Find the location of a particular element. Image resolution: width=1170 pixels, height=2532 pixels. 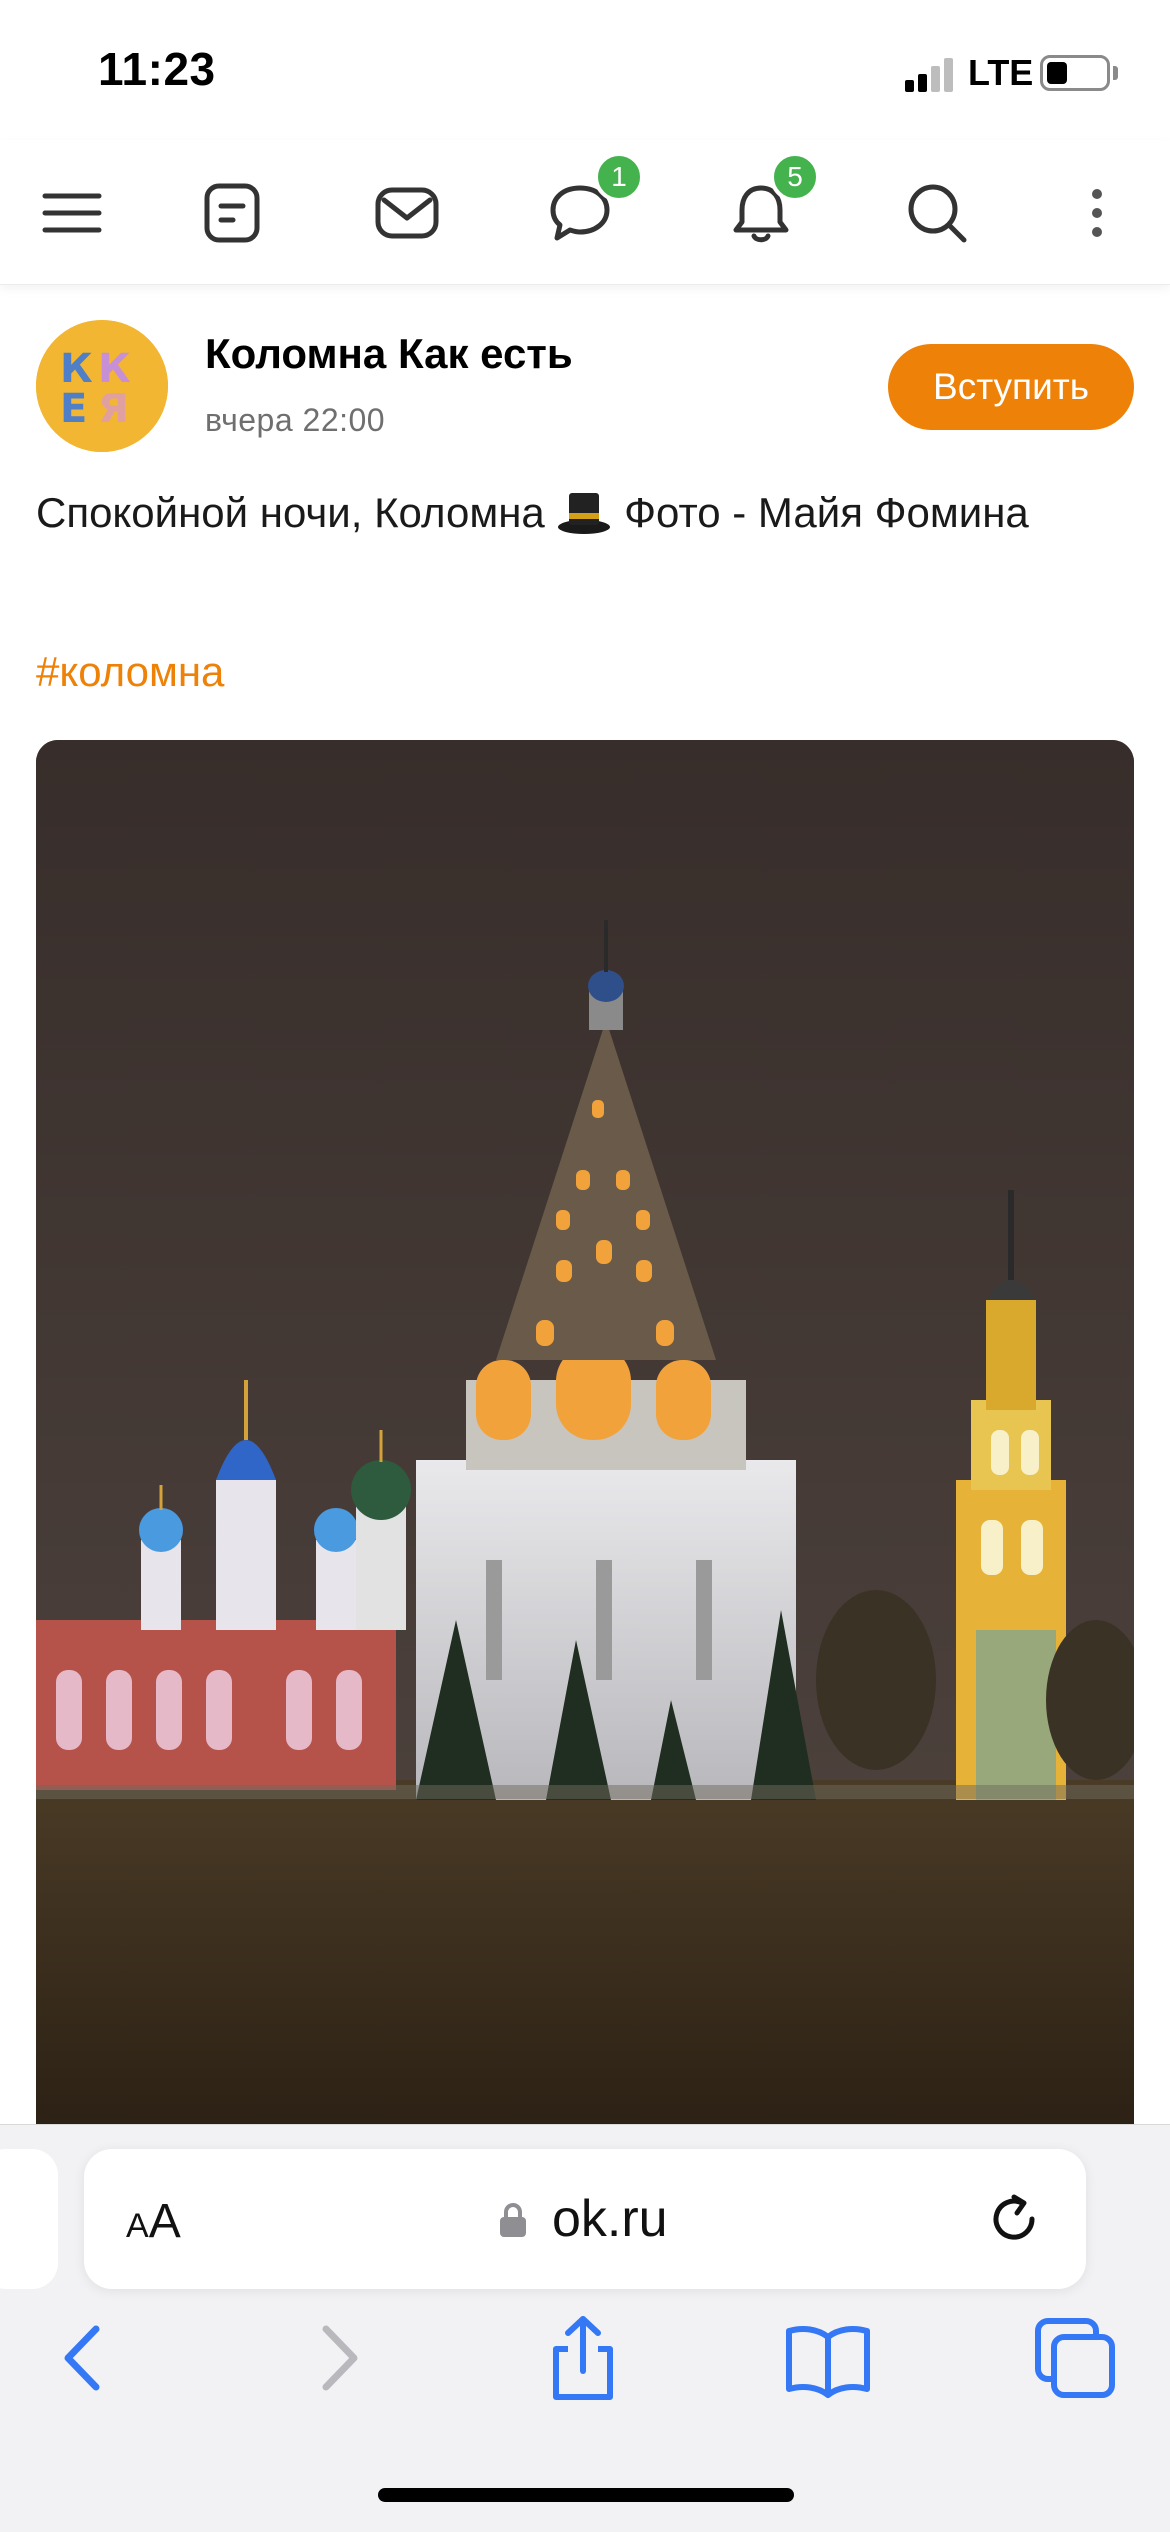

tabs-icon is located at coordinates (1075, 2358).